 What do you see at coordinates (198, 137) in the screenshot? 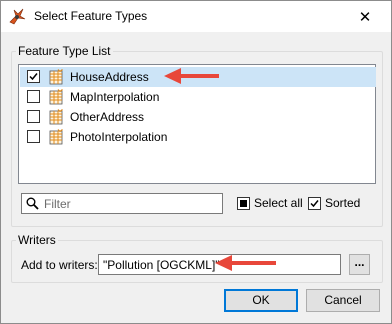
I see `list-item-photointerpolation: PhotoInterpolation` at bounding box center [198, 137].